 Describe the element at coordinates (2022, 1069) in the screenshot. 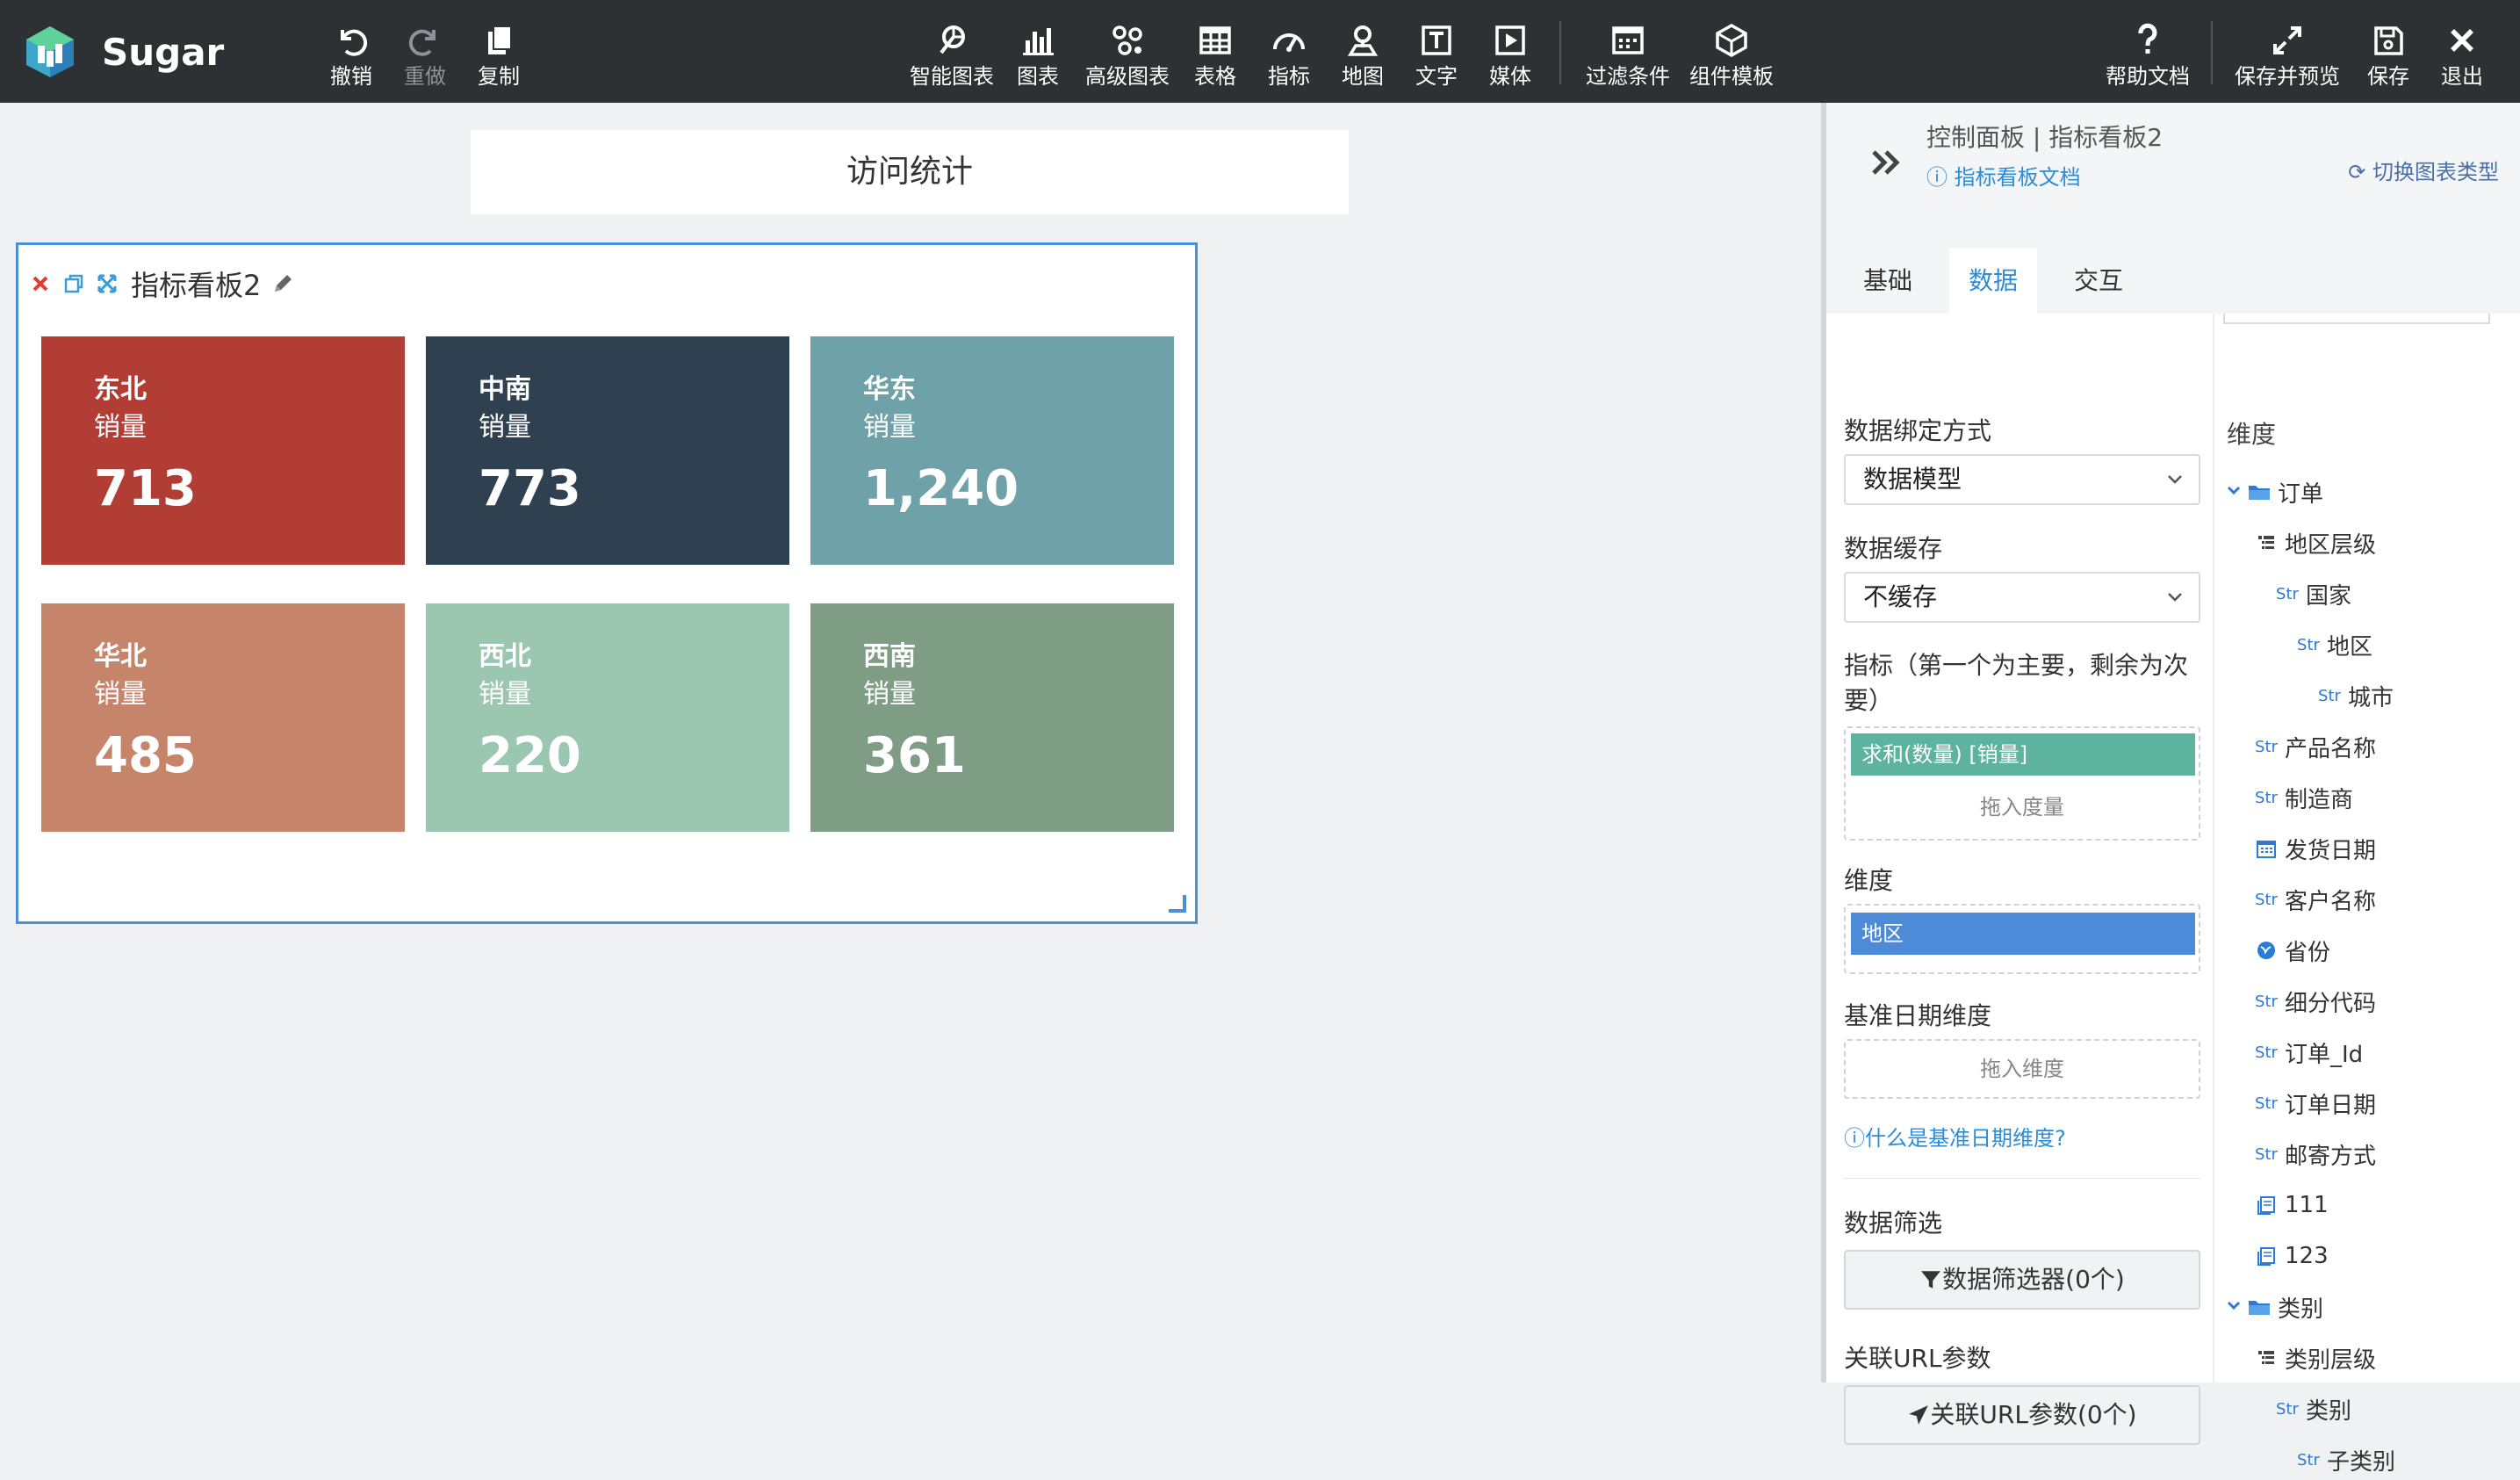

I see `base-date-dropzone: 拖入维度` at that location.